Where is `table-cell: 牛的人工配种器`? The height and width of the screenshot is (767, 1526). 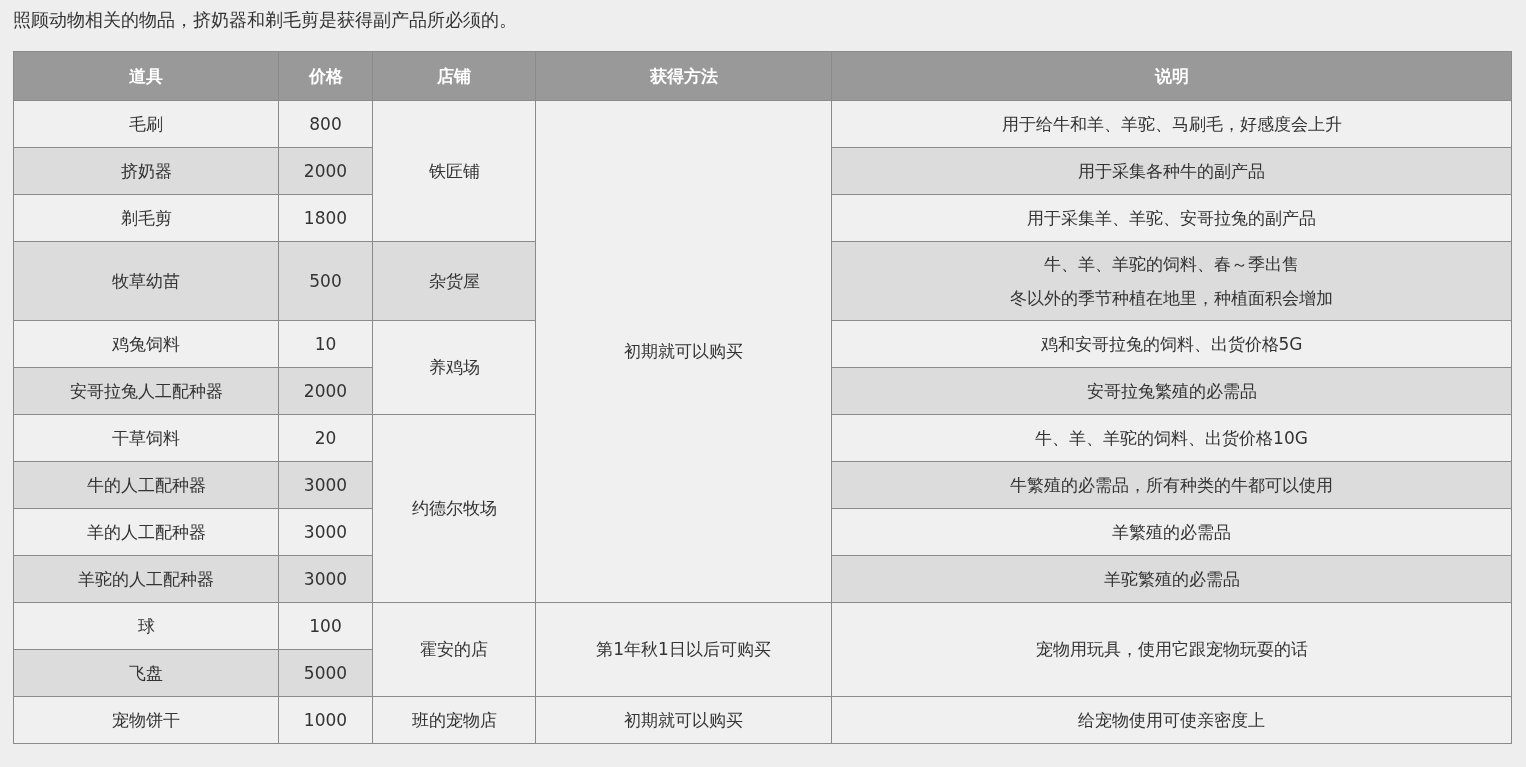 table-cell: 牛的人工配种器 is located at coordinates (146, 485).